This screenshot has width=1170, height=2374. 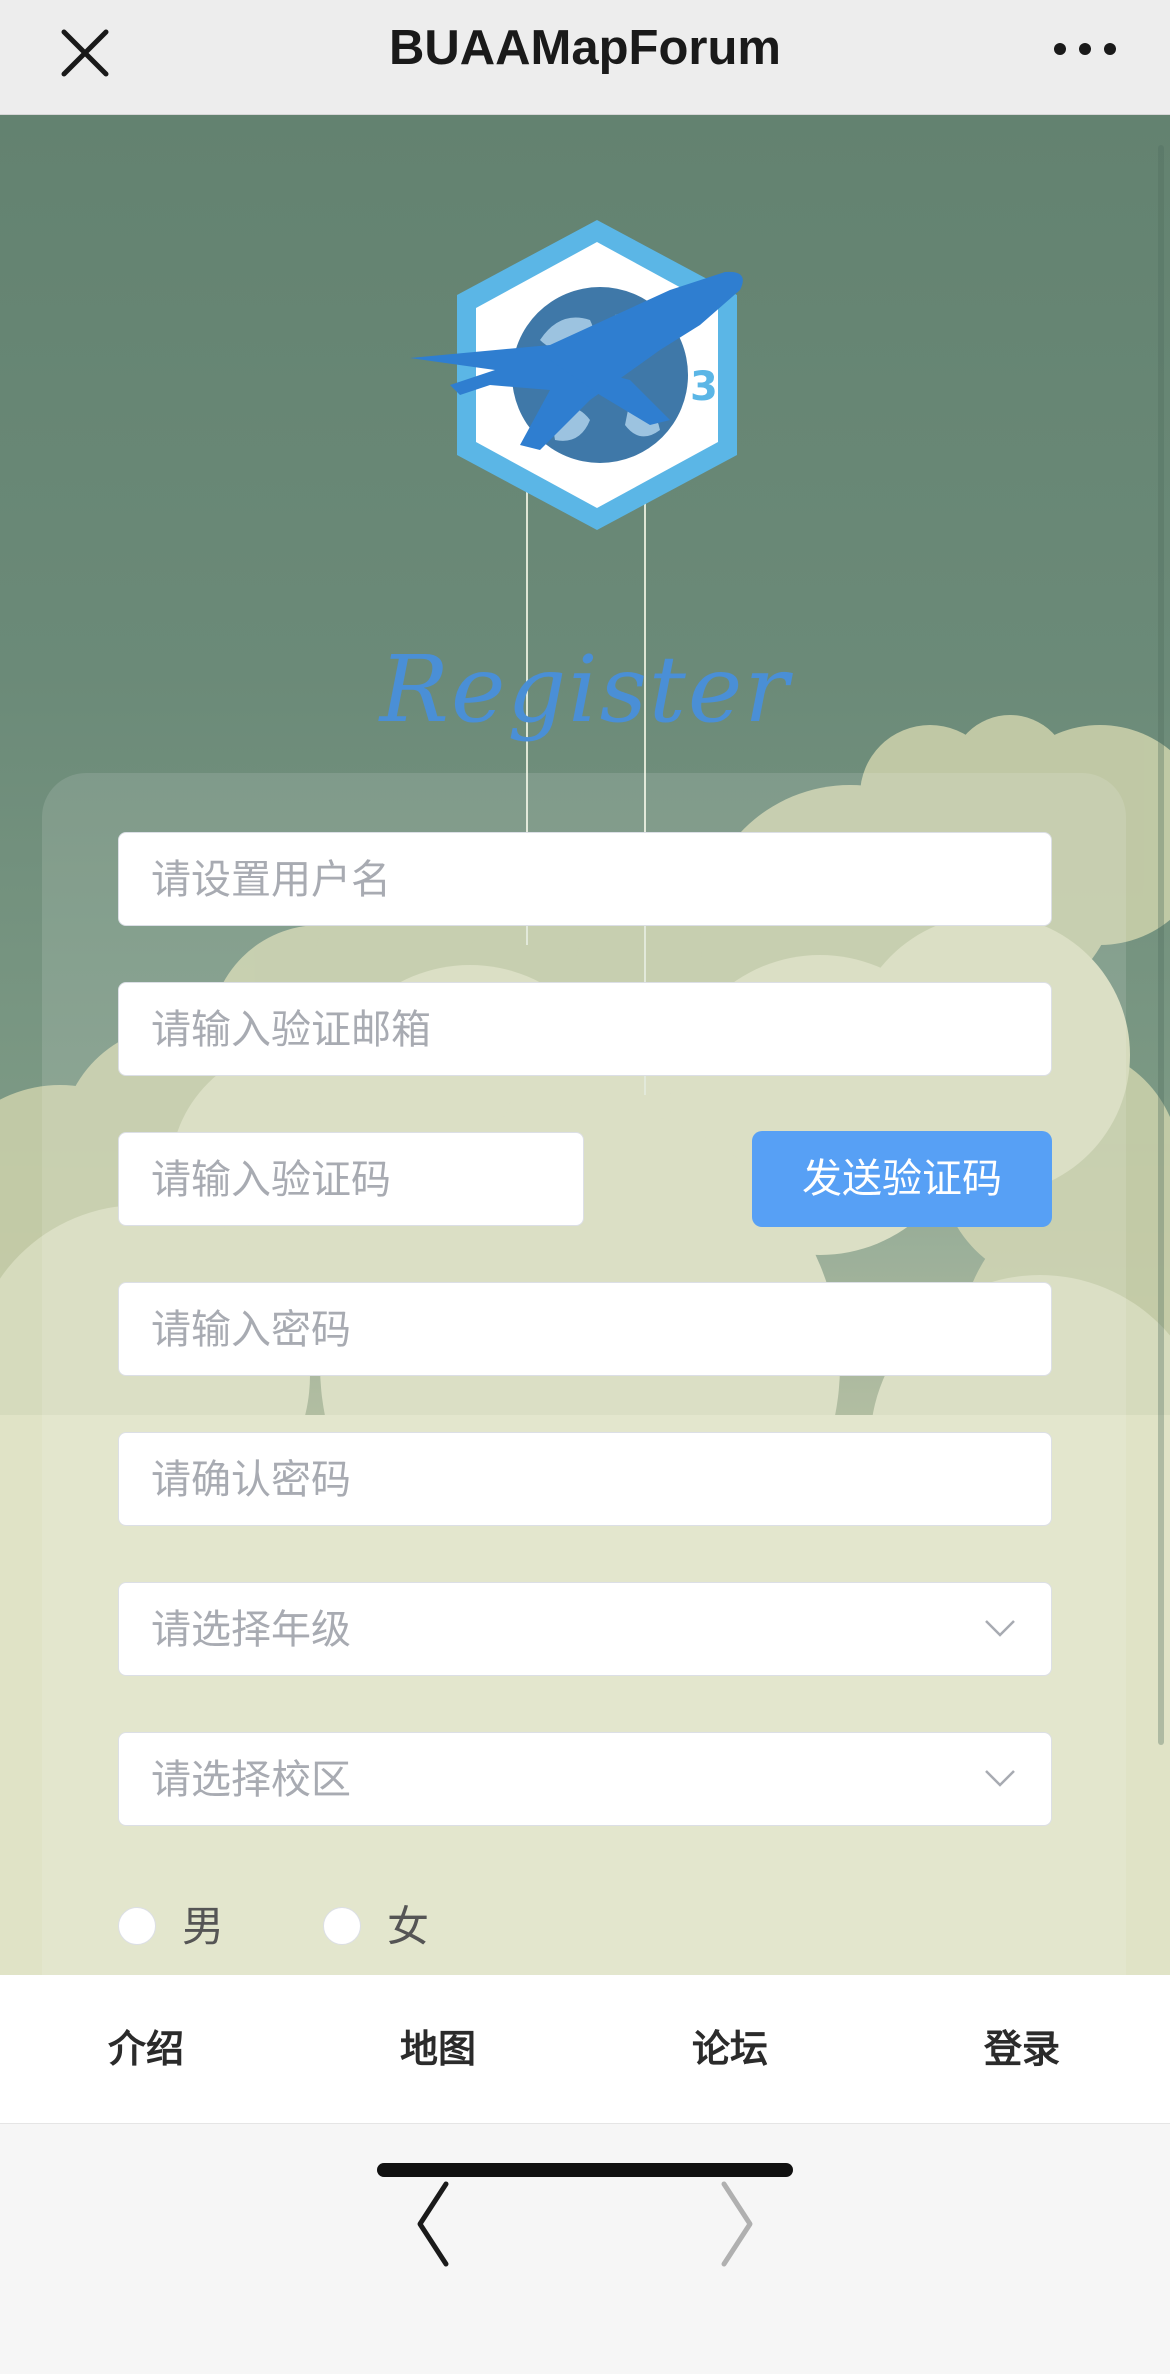 I want to click on gender-male-radio: 男, so click(x=178, y=1928).